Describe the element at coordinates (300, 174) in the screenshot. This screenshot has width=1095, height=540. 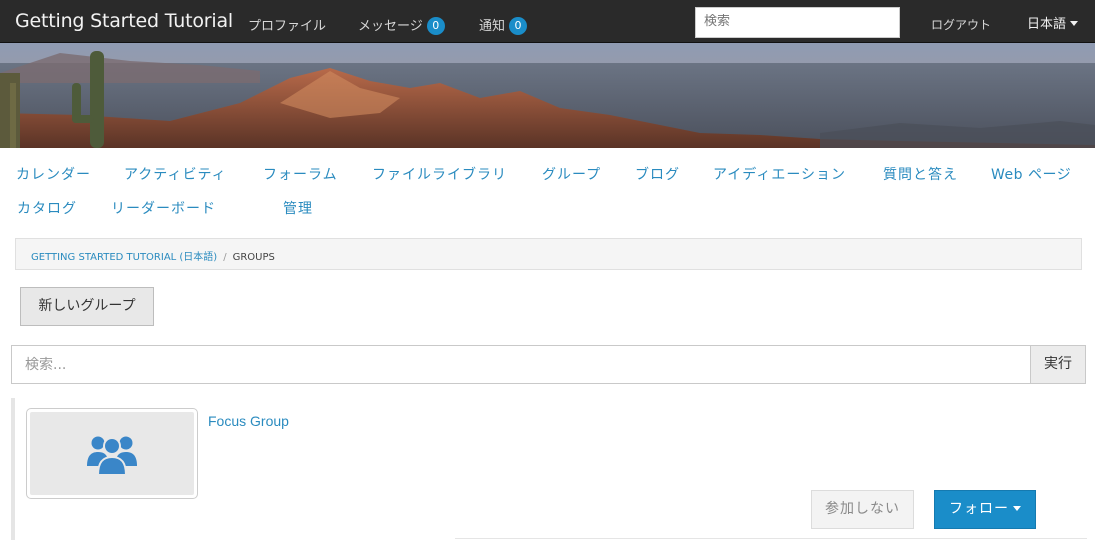
I see `menu-forums: フォーラム` at that location.